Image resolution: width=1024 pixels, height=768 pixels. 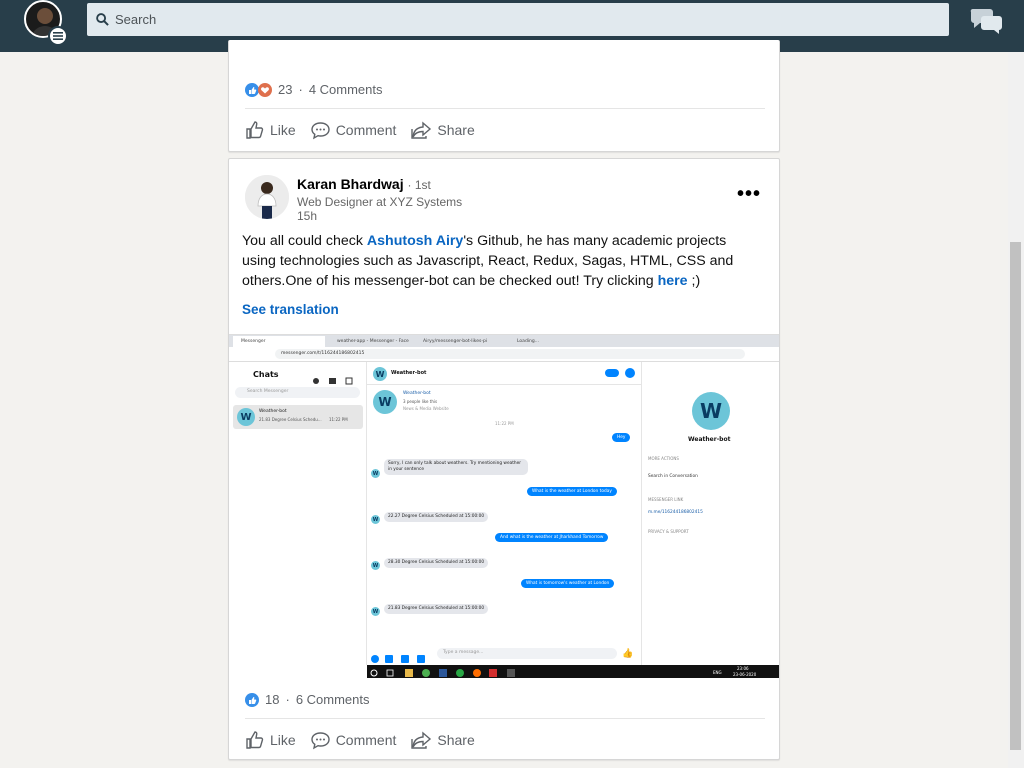 What do you see at coordinates (1015, 496) in the screenshot?
I see `scrollbar-thumb` at bounding box center [1015, 496].